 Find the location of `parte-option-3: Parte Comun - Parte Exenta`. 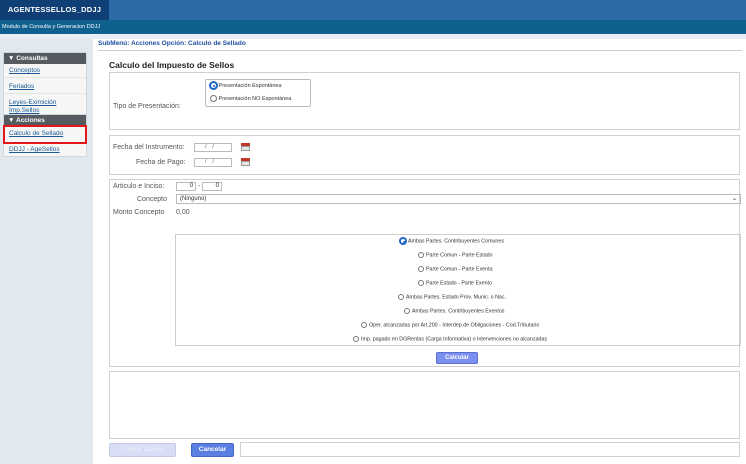

parte-option-3: Parte Comun - Parte Exenta is located at coordinates (455, 269).